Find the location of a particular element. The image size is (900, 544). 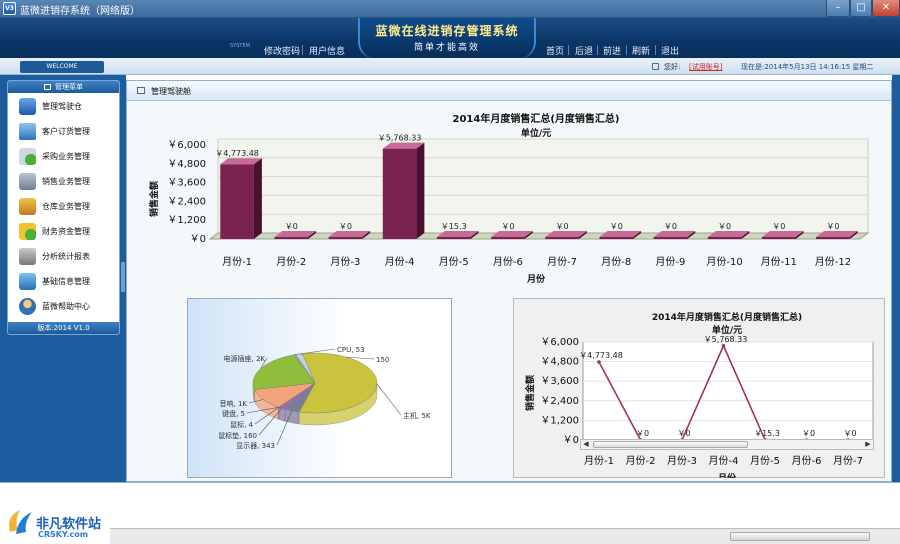

minimize-button: – is located at coordinates (838, 8).